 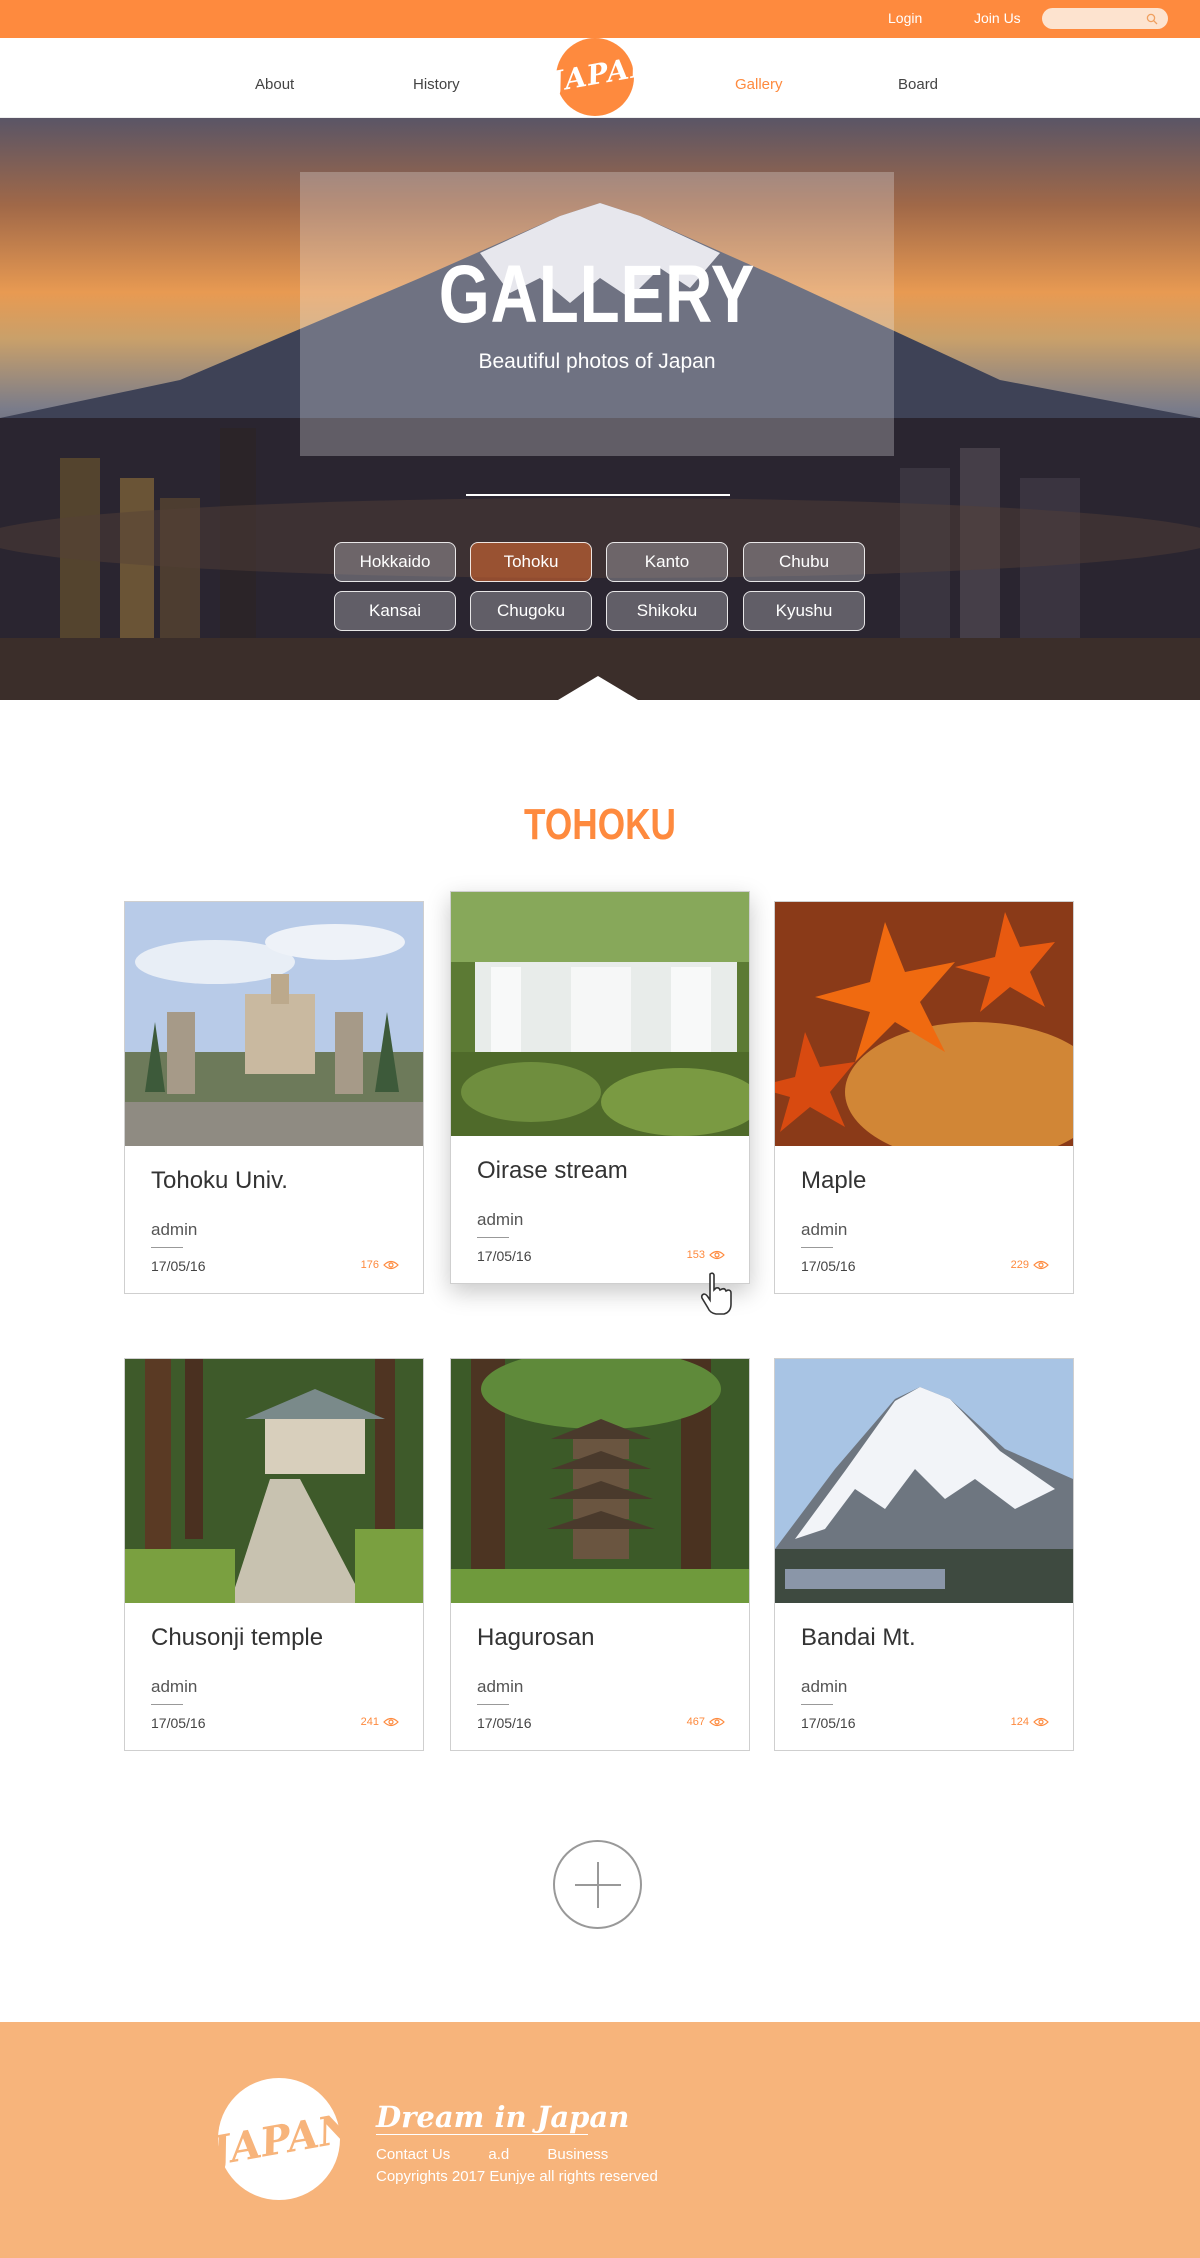 What do you see at coordinates (1152, 19) in the screenshot?
I see `search-icon` at bounding box center [1152, 19].